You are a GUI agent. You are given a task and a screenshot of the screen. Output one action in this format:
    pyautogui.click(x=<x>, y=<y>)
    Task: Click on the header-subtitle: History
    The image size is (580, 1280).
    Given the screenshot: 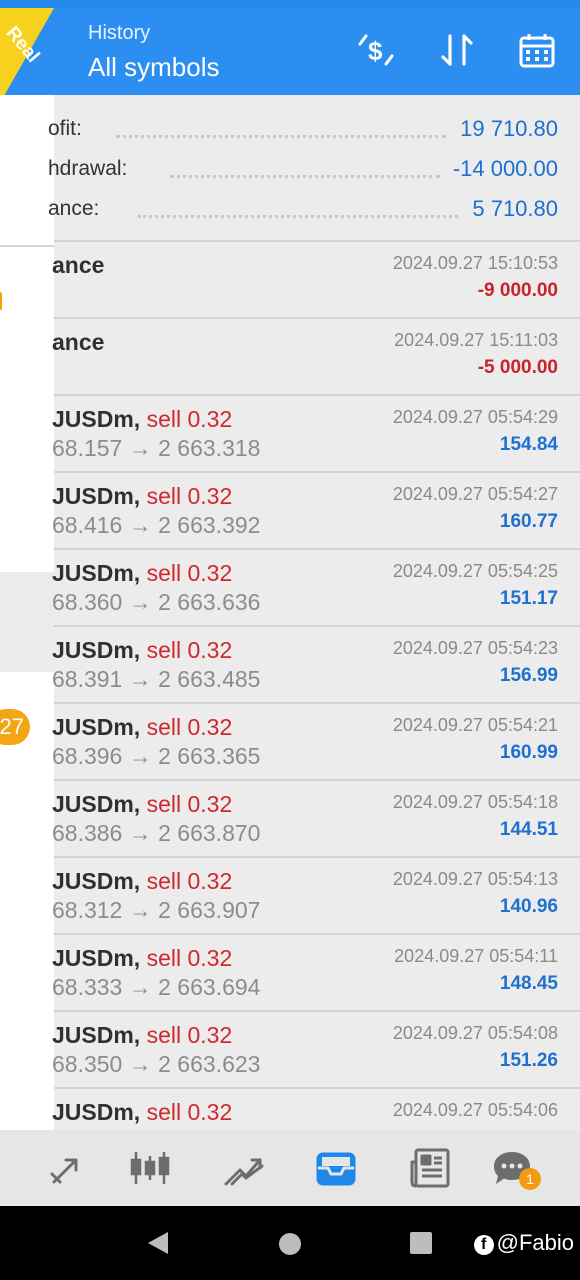 What is the action you would take?
    pyautogui.click(x=119, y=33)
    